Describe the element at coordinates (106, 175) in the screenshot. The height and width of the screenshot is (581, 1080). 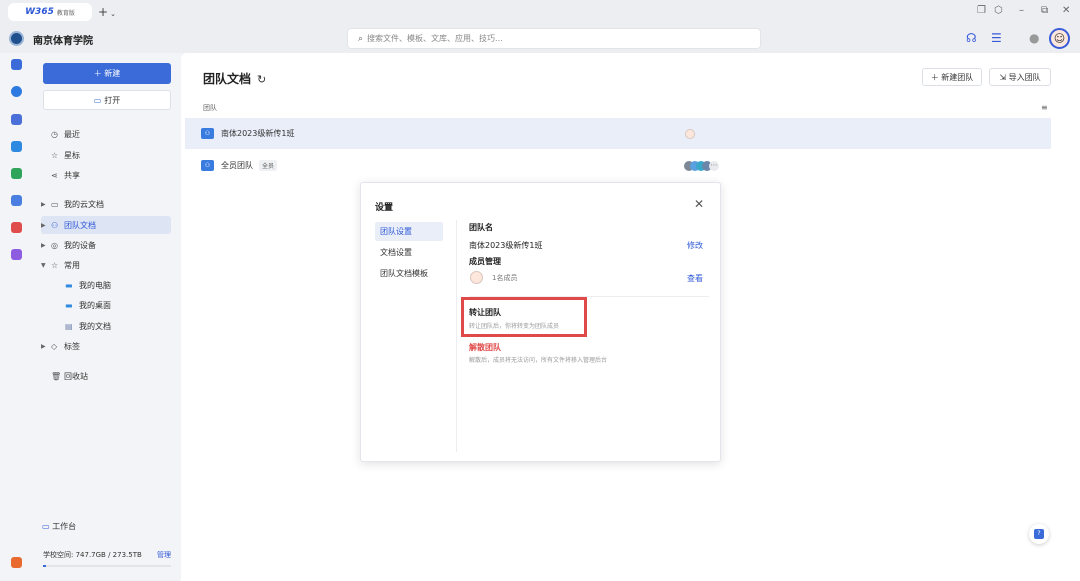
I see `sidebar-item-shared: ⋖ 共享` at that location.